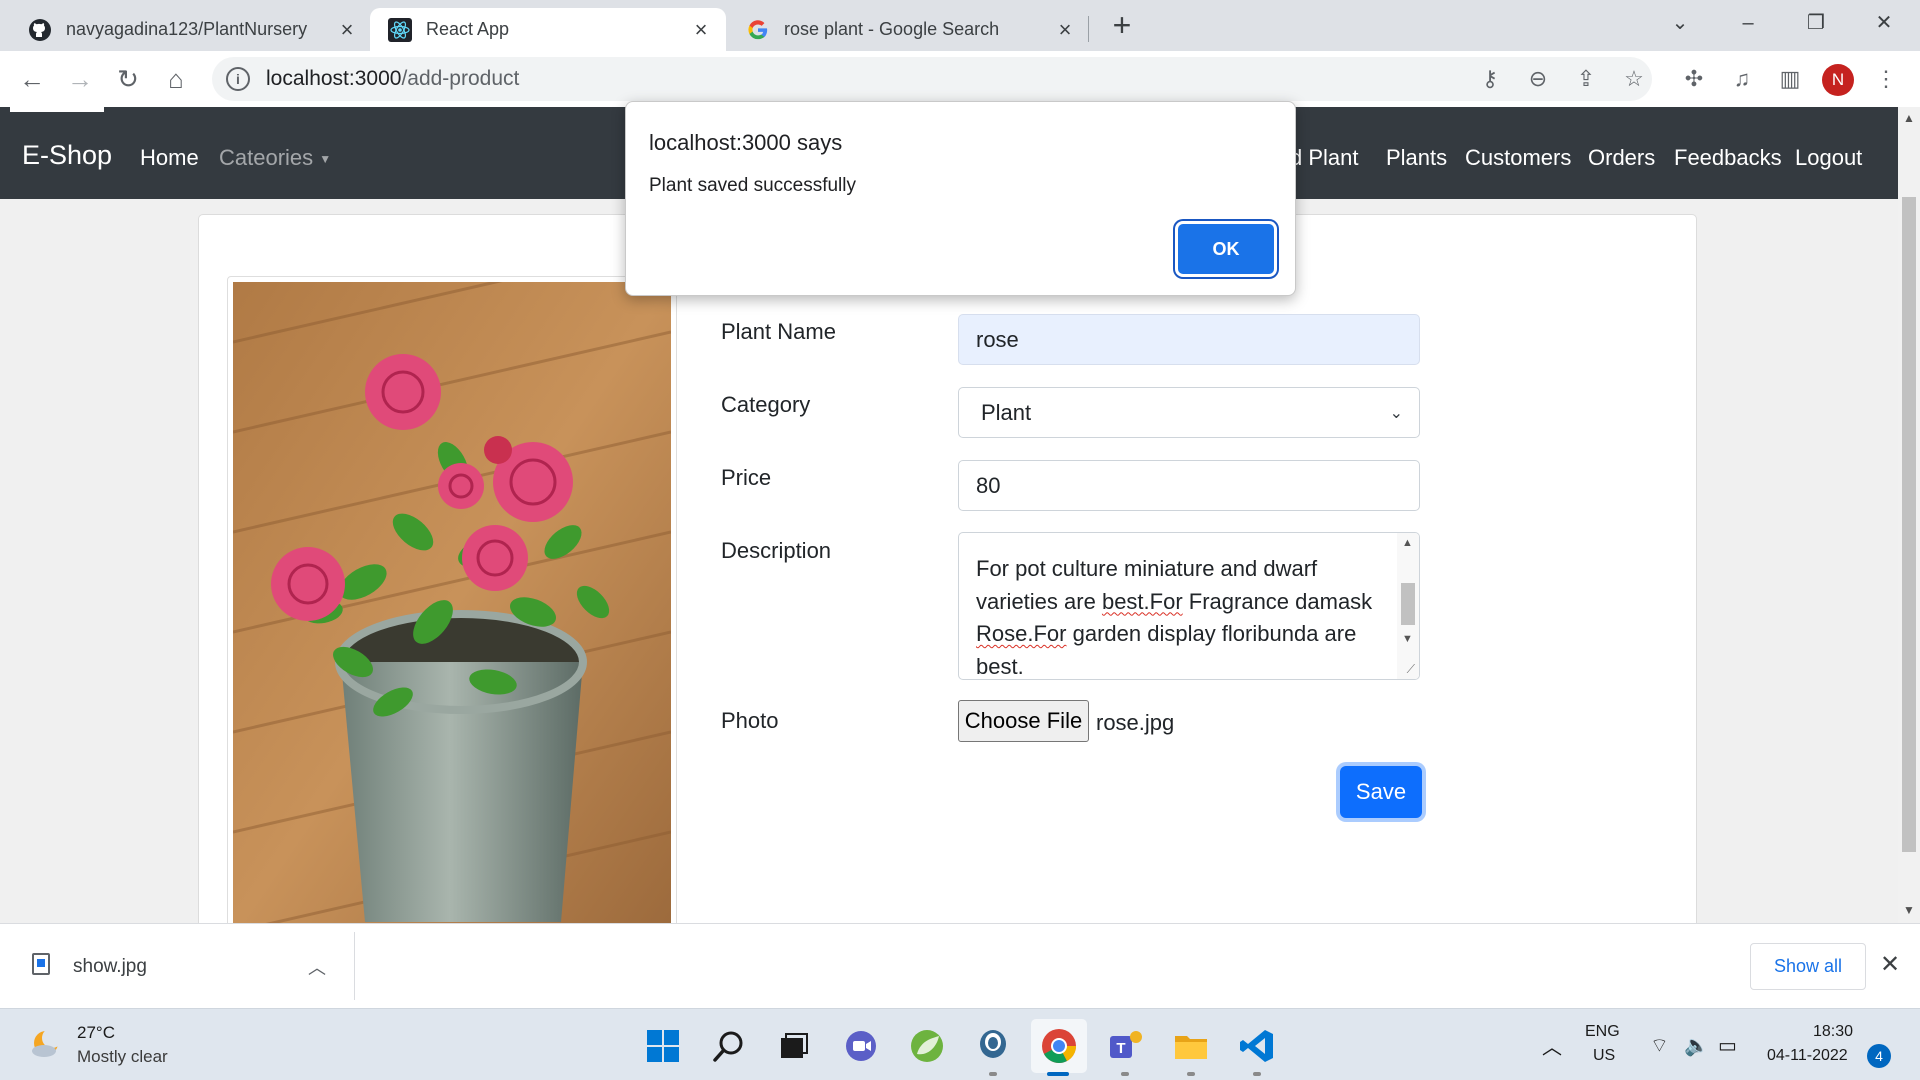 Image resolution: width=1920 pixels, height=1080 pixels. What do you see at coordinates (778, 331) in the screenshot?
I see `plant-name-label: Plant Name` at bounding box center [778, 331].